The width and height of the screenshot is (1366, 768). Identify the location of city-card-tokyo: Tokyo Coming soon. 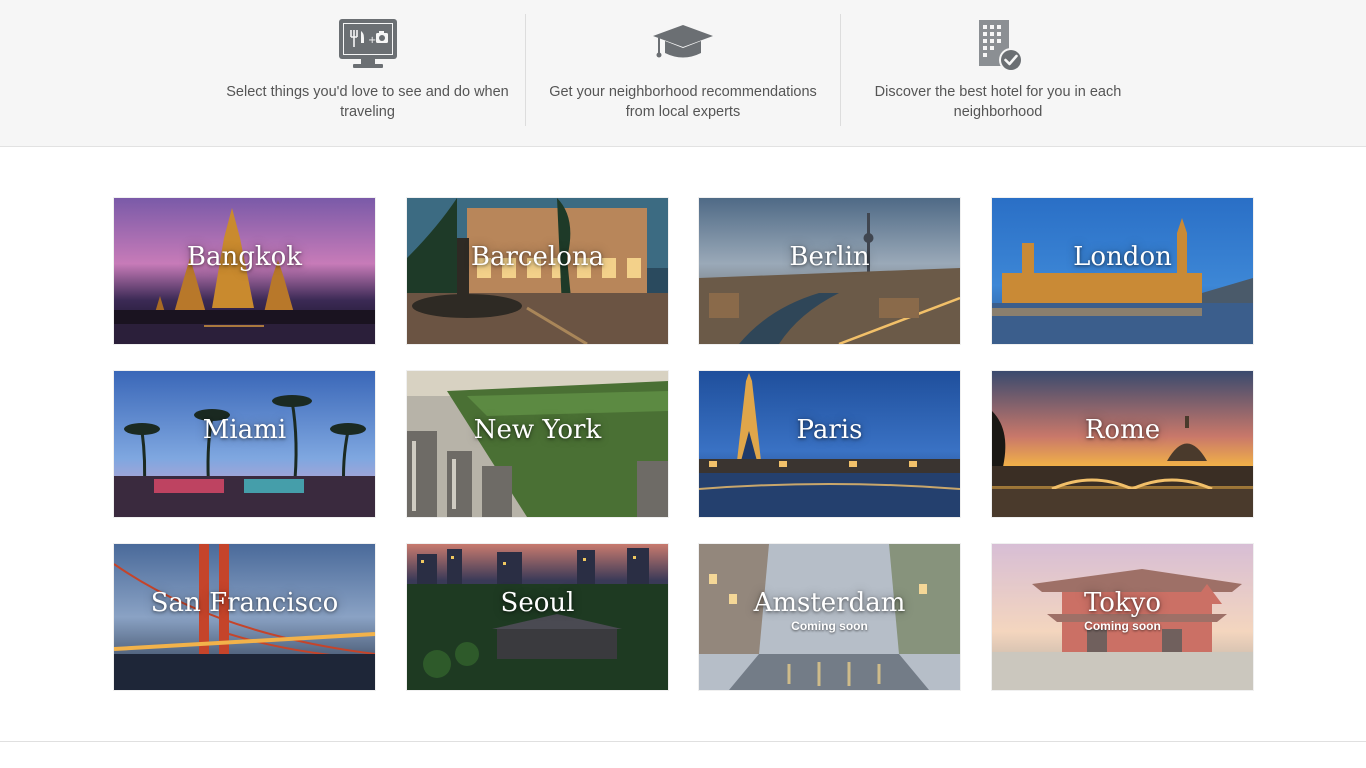
(1122, 617).